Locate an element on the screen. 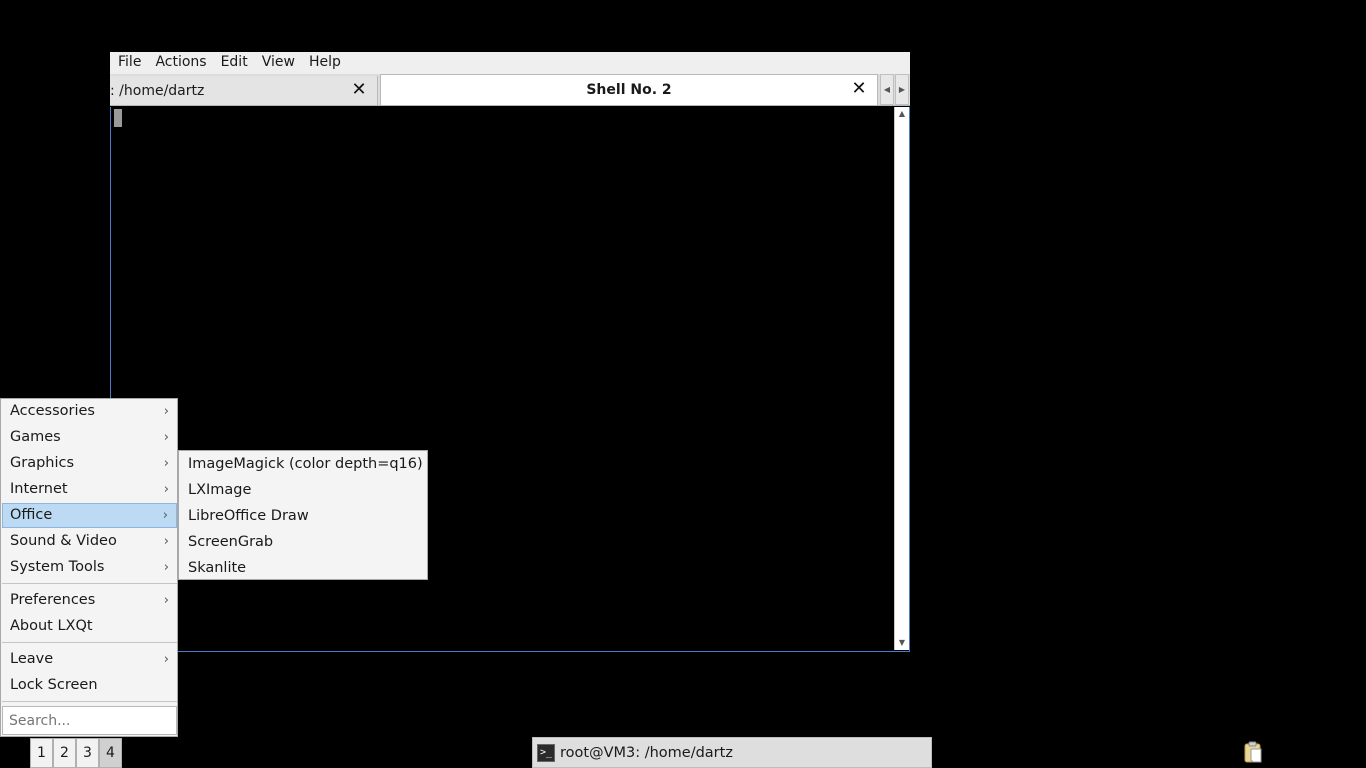 The image size is (1366, 768). desktop-4-button: 4 is located at coordinates (110, 753).